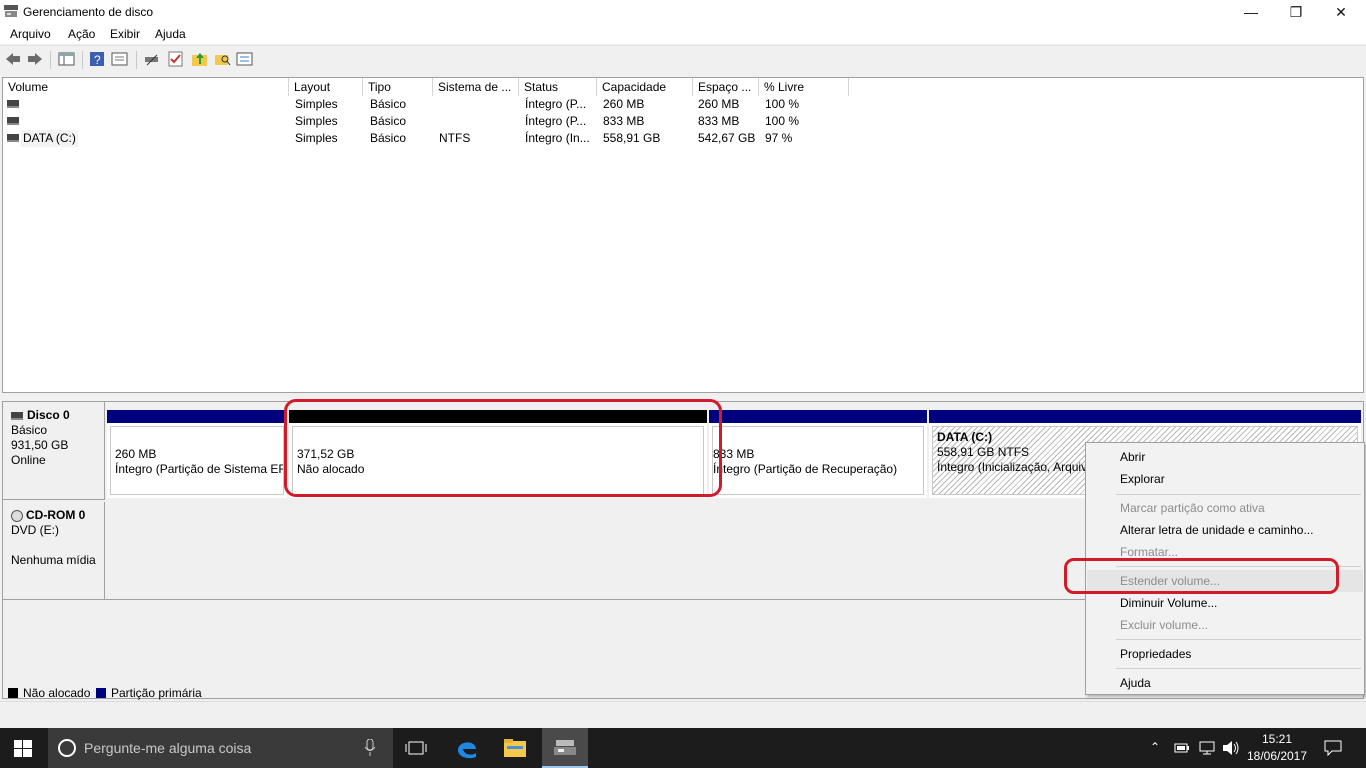  I want to click on task-view-icon, so click(416, 748).